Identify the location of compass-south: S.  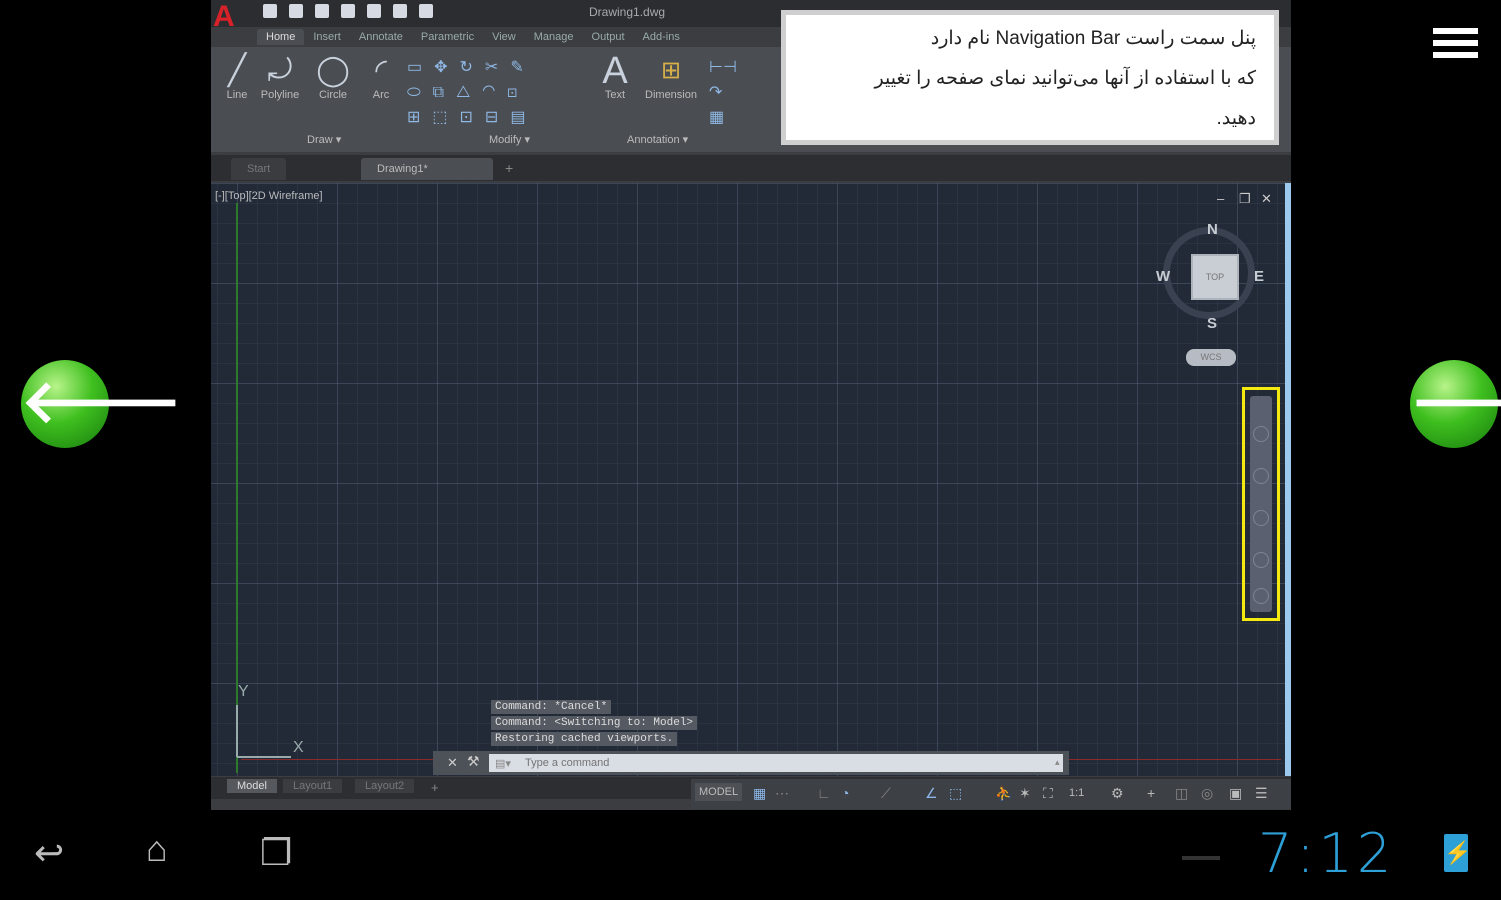
(1212, 323).